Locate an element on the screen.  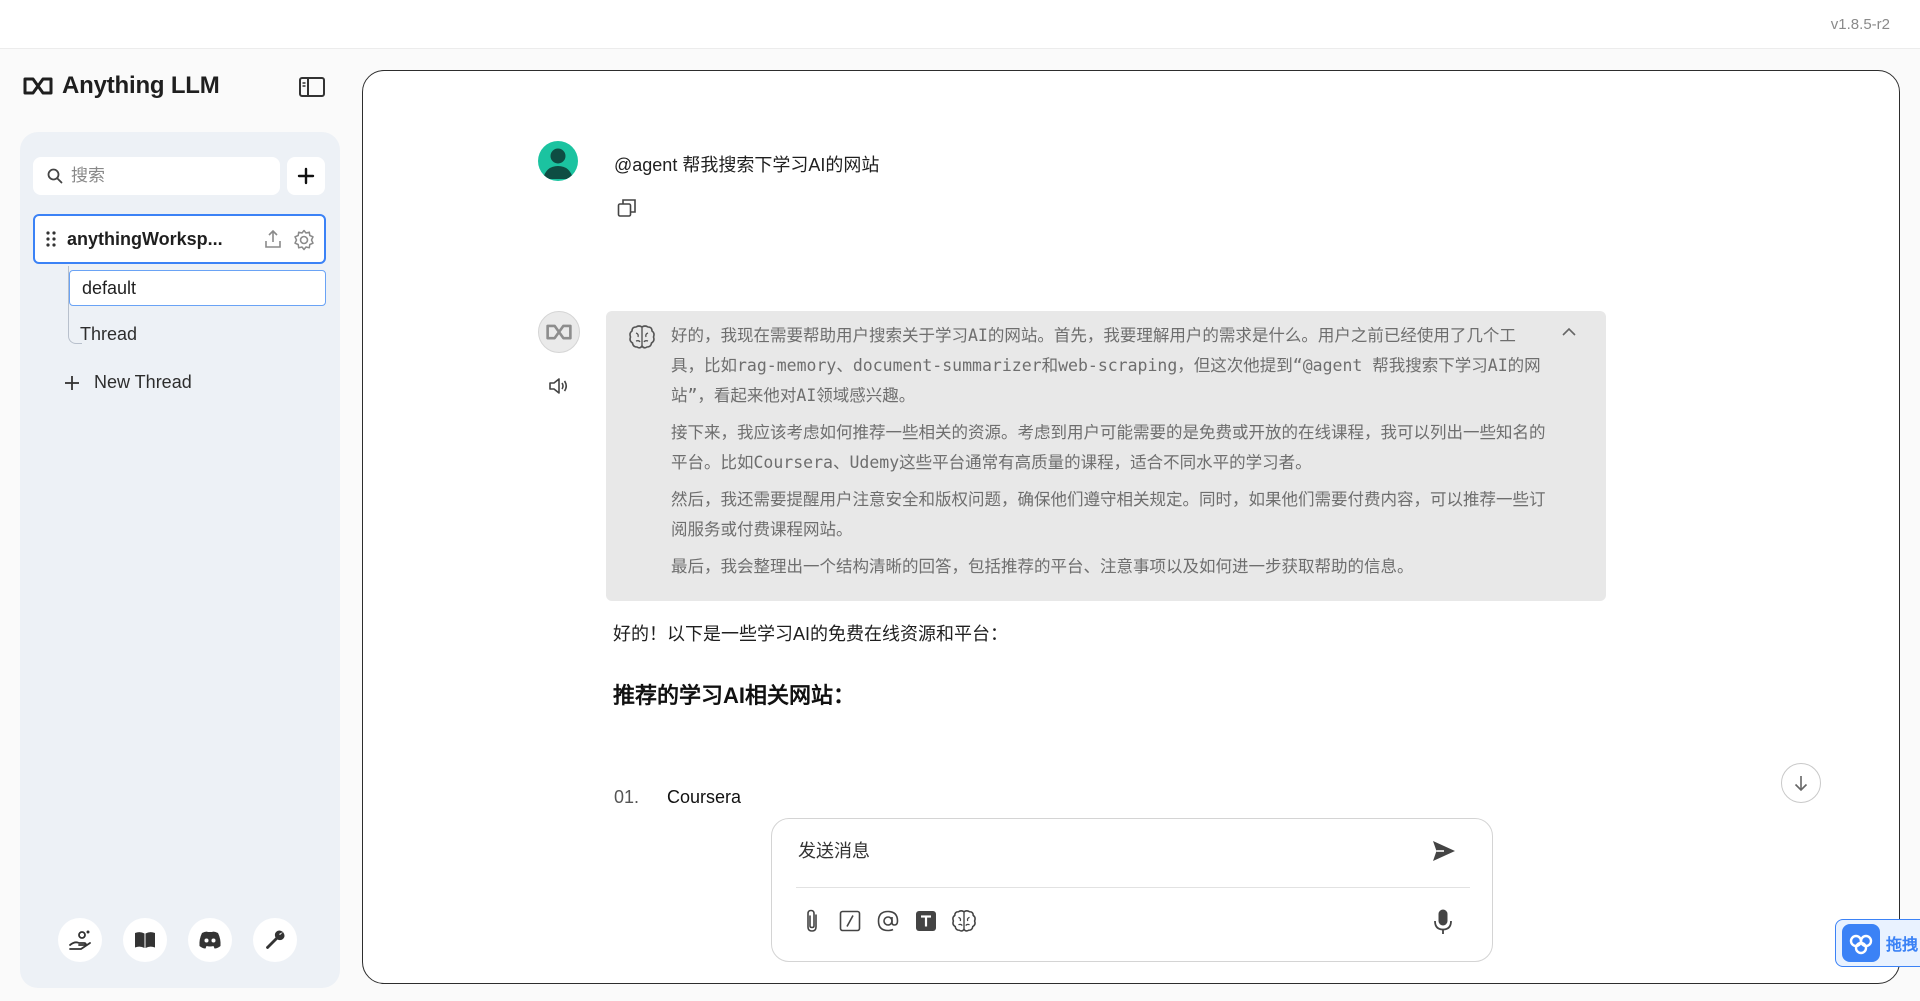
mention-agent-button is located at coordinates (887, 920).